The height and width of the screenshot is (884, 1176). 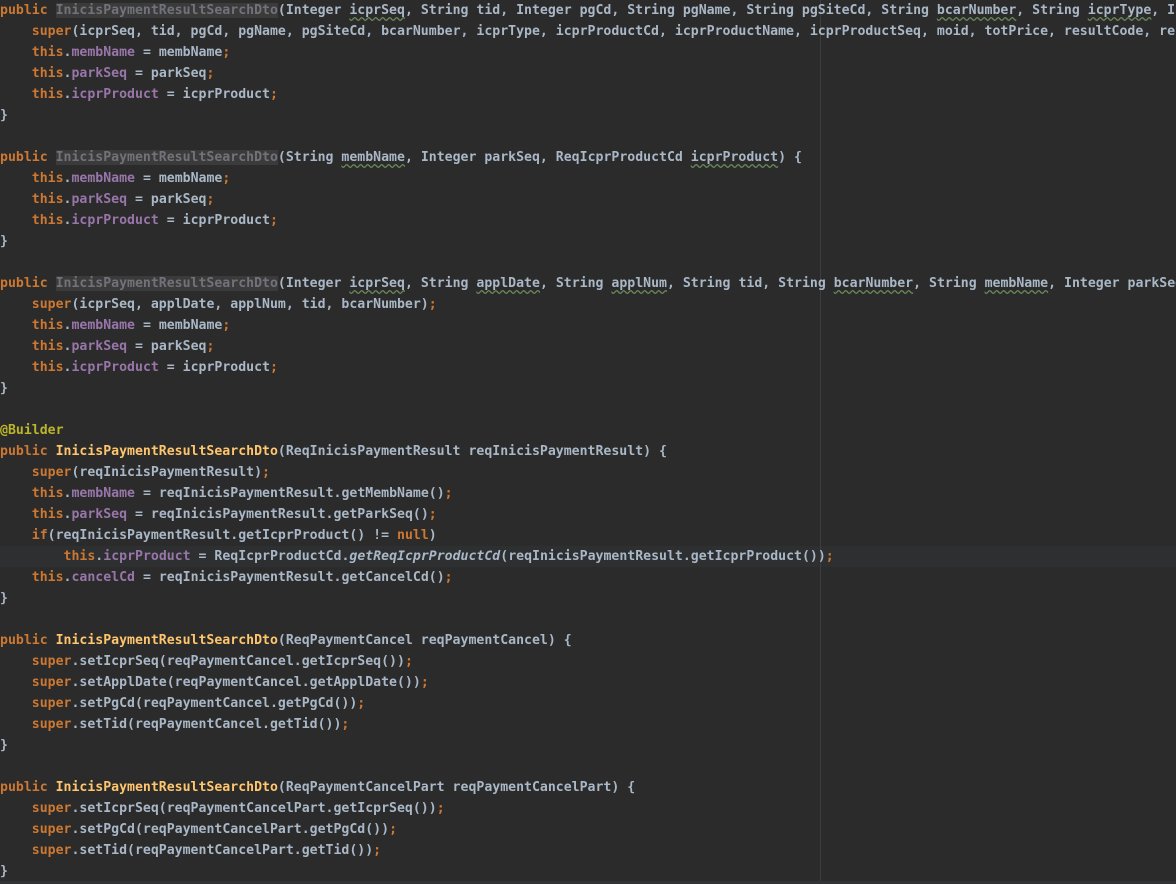 I want to click on code-token: = icprProduct, so click(x=214, y=367).